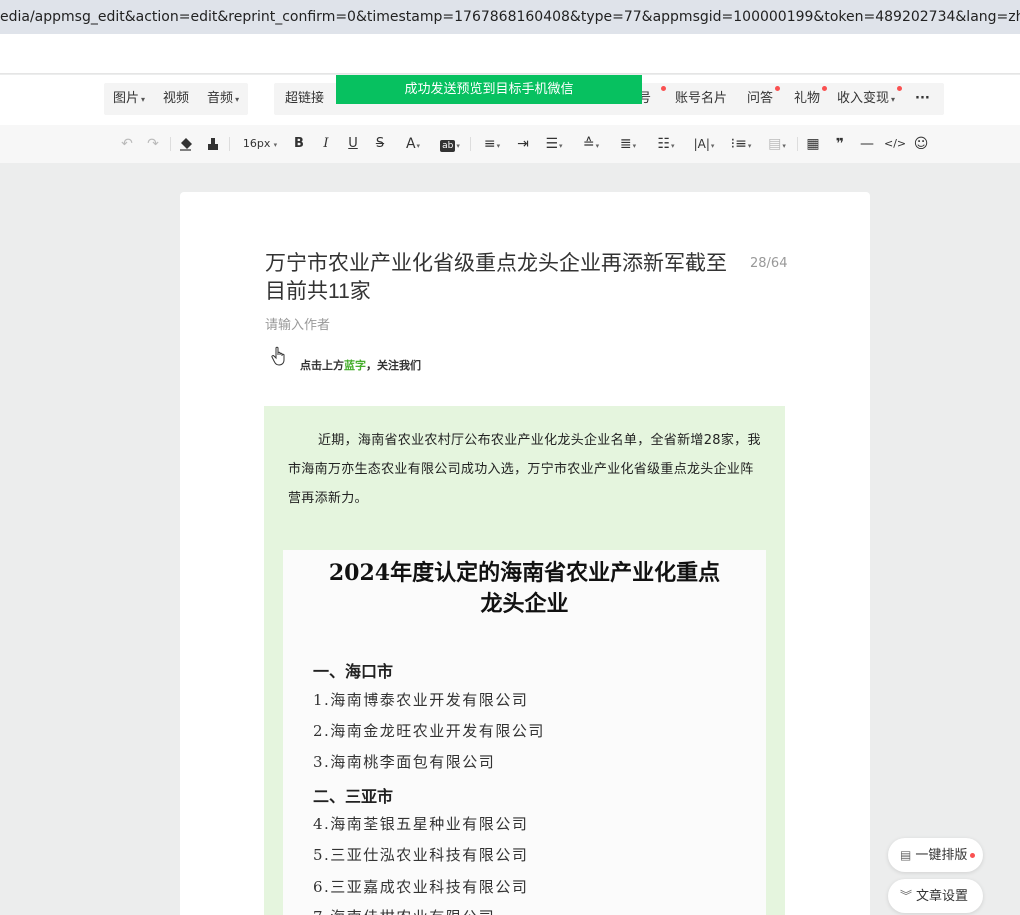  I want to click on emoji-icon: ☺, so click(921, 144).